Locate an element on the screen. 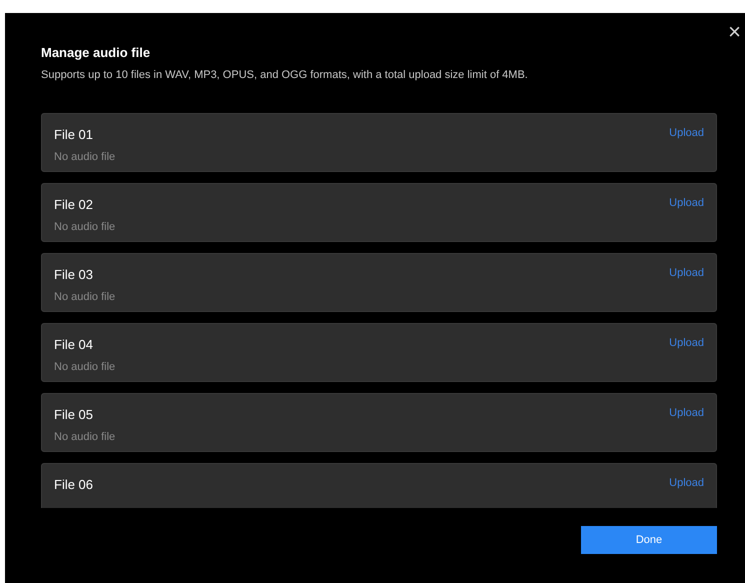 Image resolution: width=745 pixels, height=583 pixels. file-name: File 02 is located at coordinates (74, 205).